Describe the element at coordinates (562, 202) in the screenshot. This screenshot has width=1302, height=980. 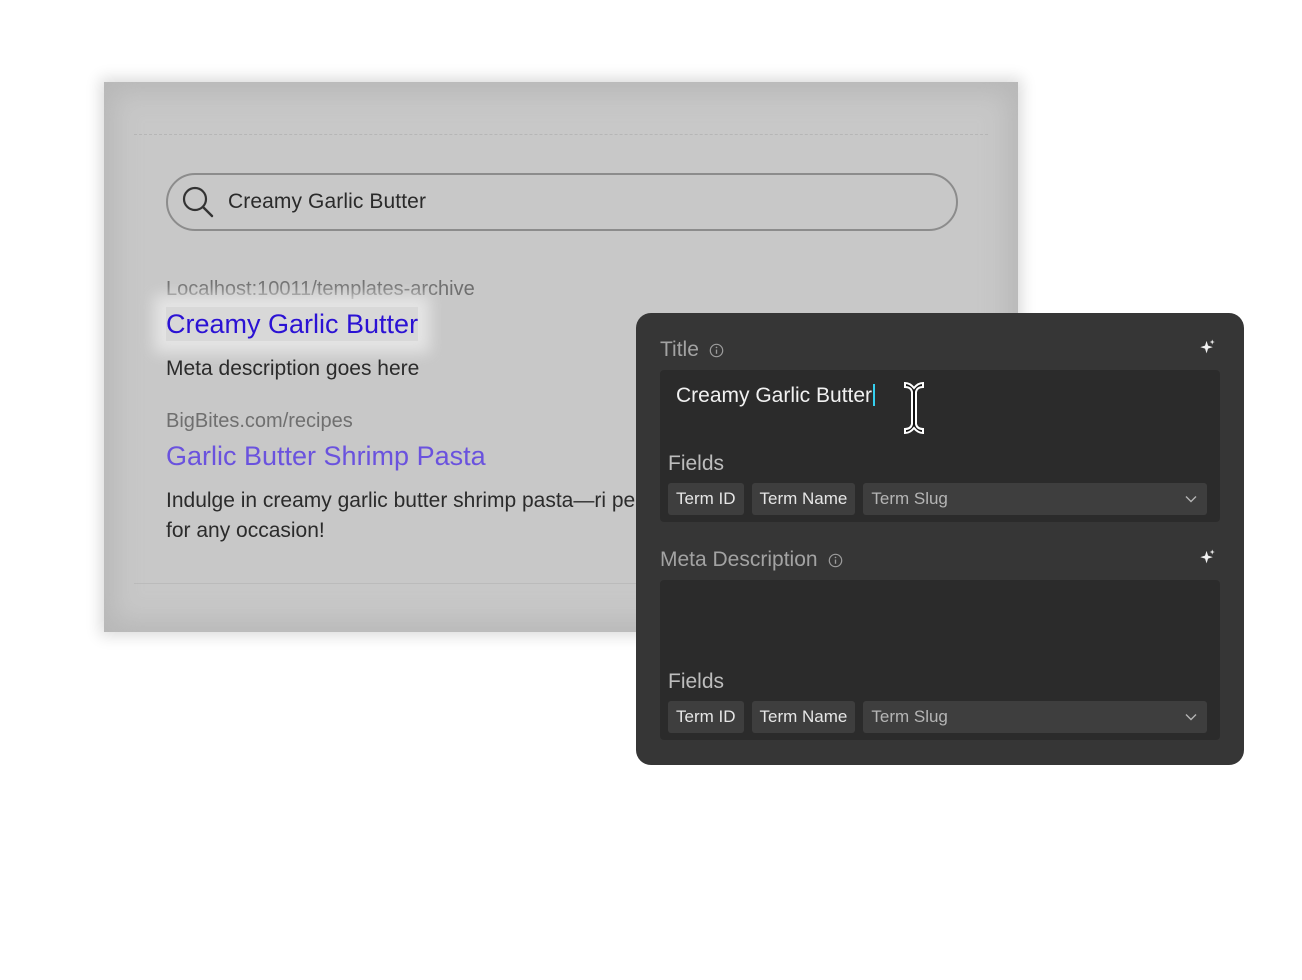
I see `search-bar: Creamy Garlic Butter` at that location.